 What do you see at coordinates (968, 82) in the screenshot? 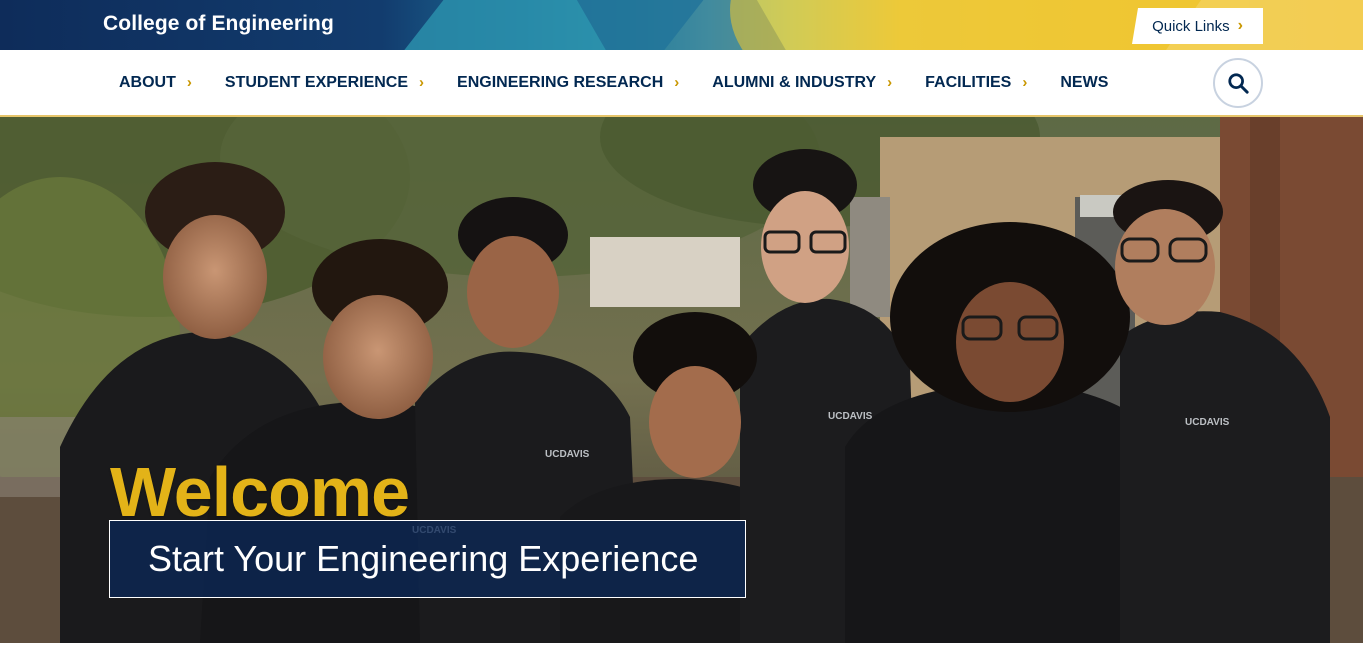
I see `nav-item-label: FACILITIES` at bounding box center [968, 82].